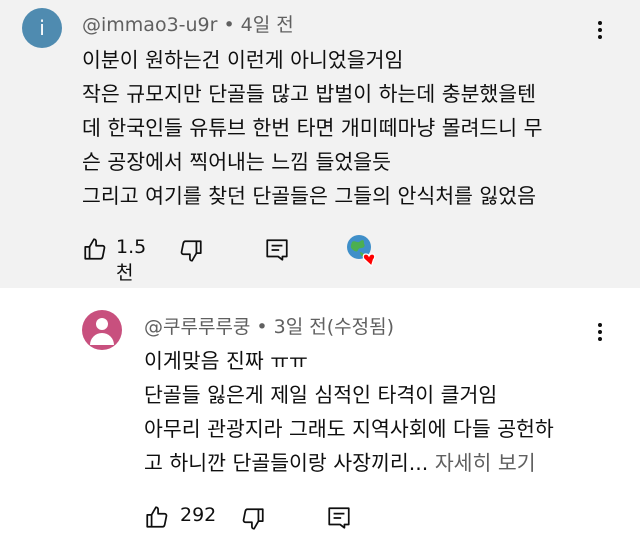  I want to click on comment-line: 고 하니깐 단골들이랑 사장끼리... 자세히 보기, so click(369, 463).